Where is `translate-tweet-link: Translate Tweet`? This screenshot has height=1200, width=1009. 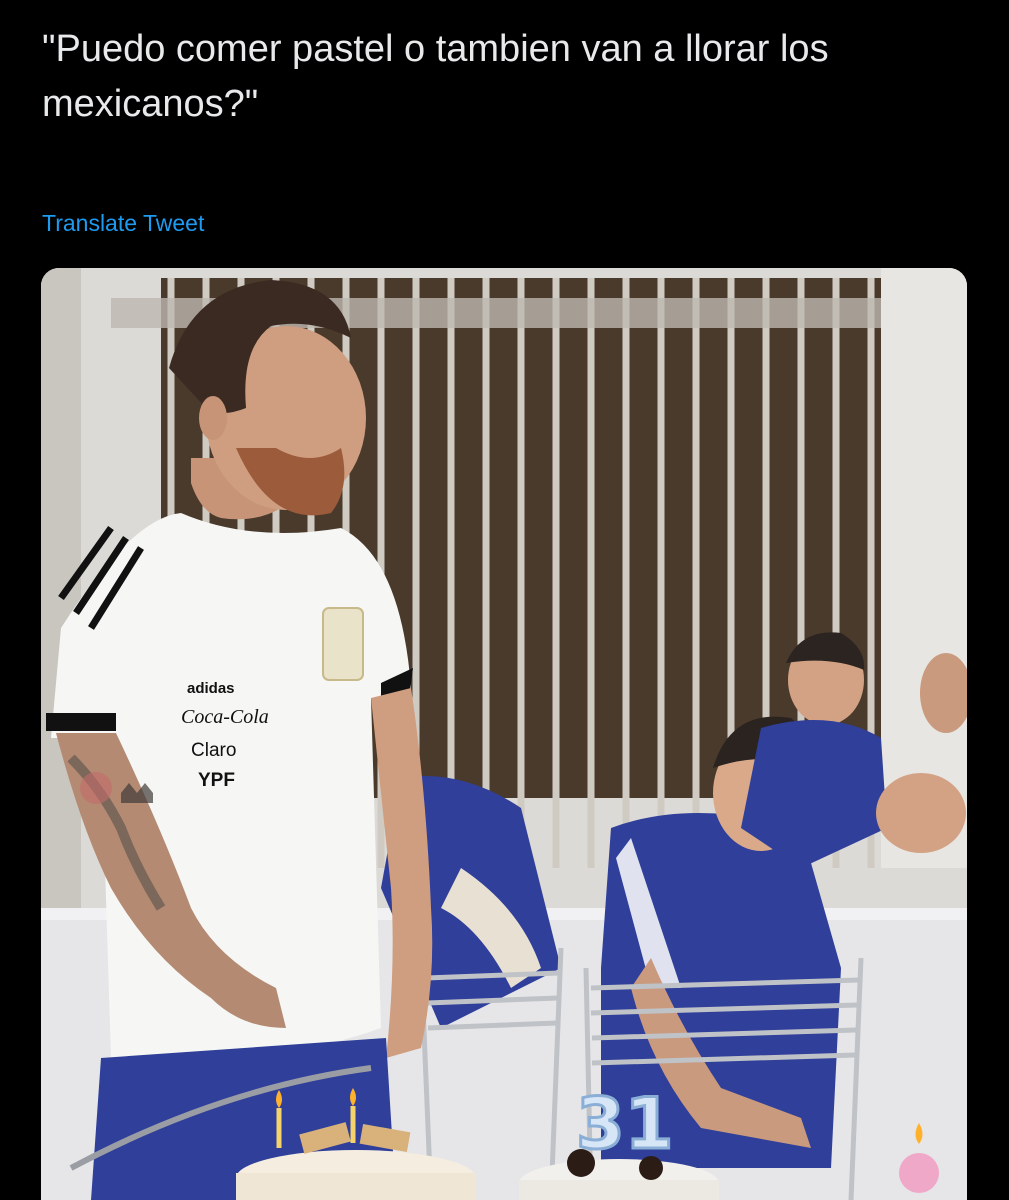
translate-tweet-link: Translate Tweet is located at coordinates (123, 223).